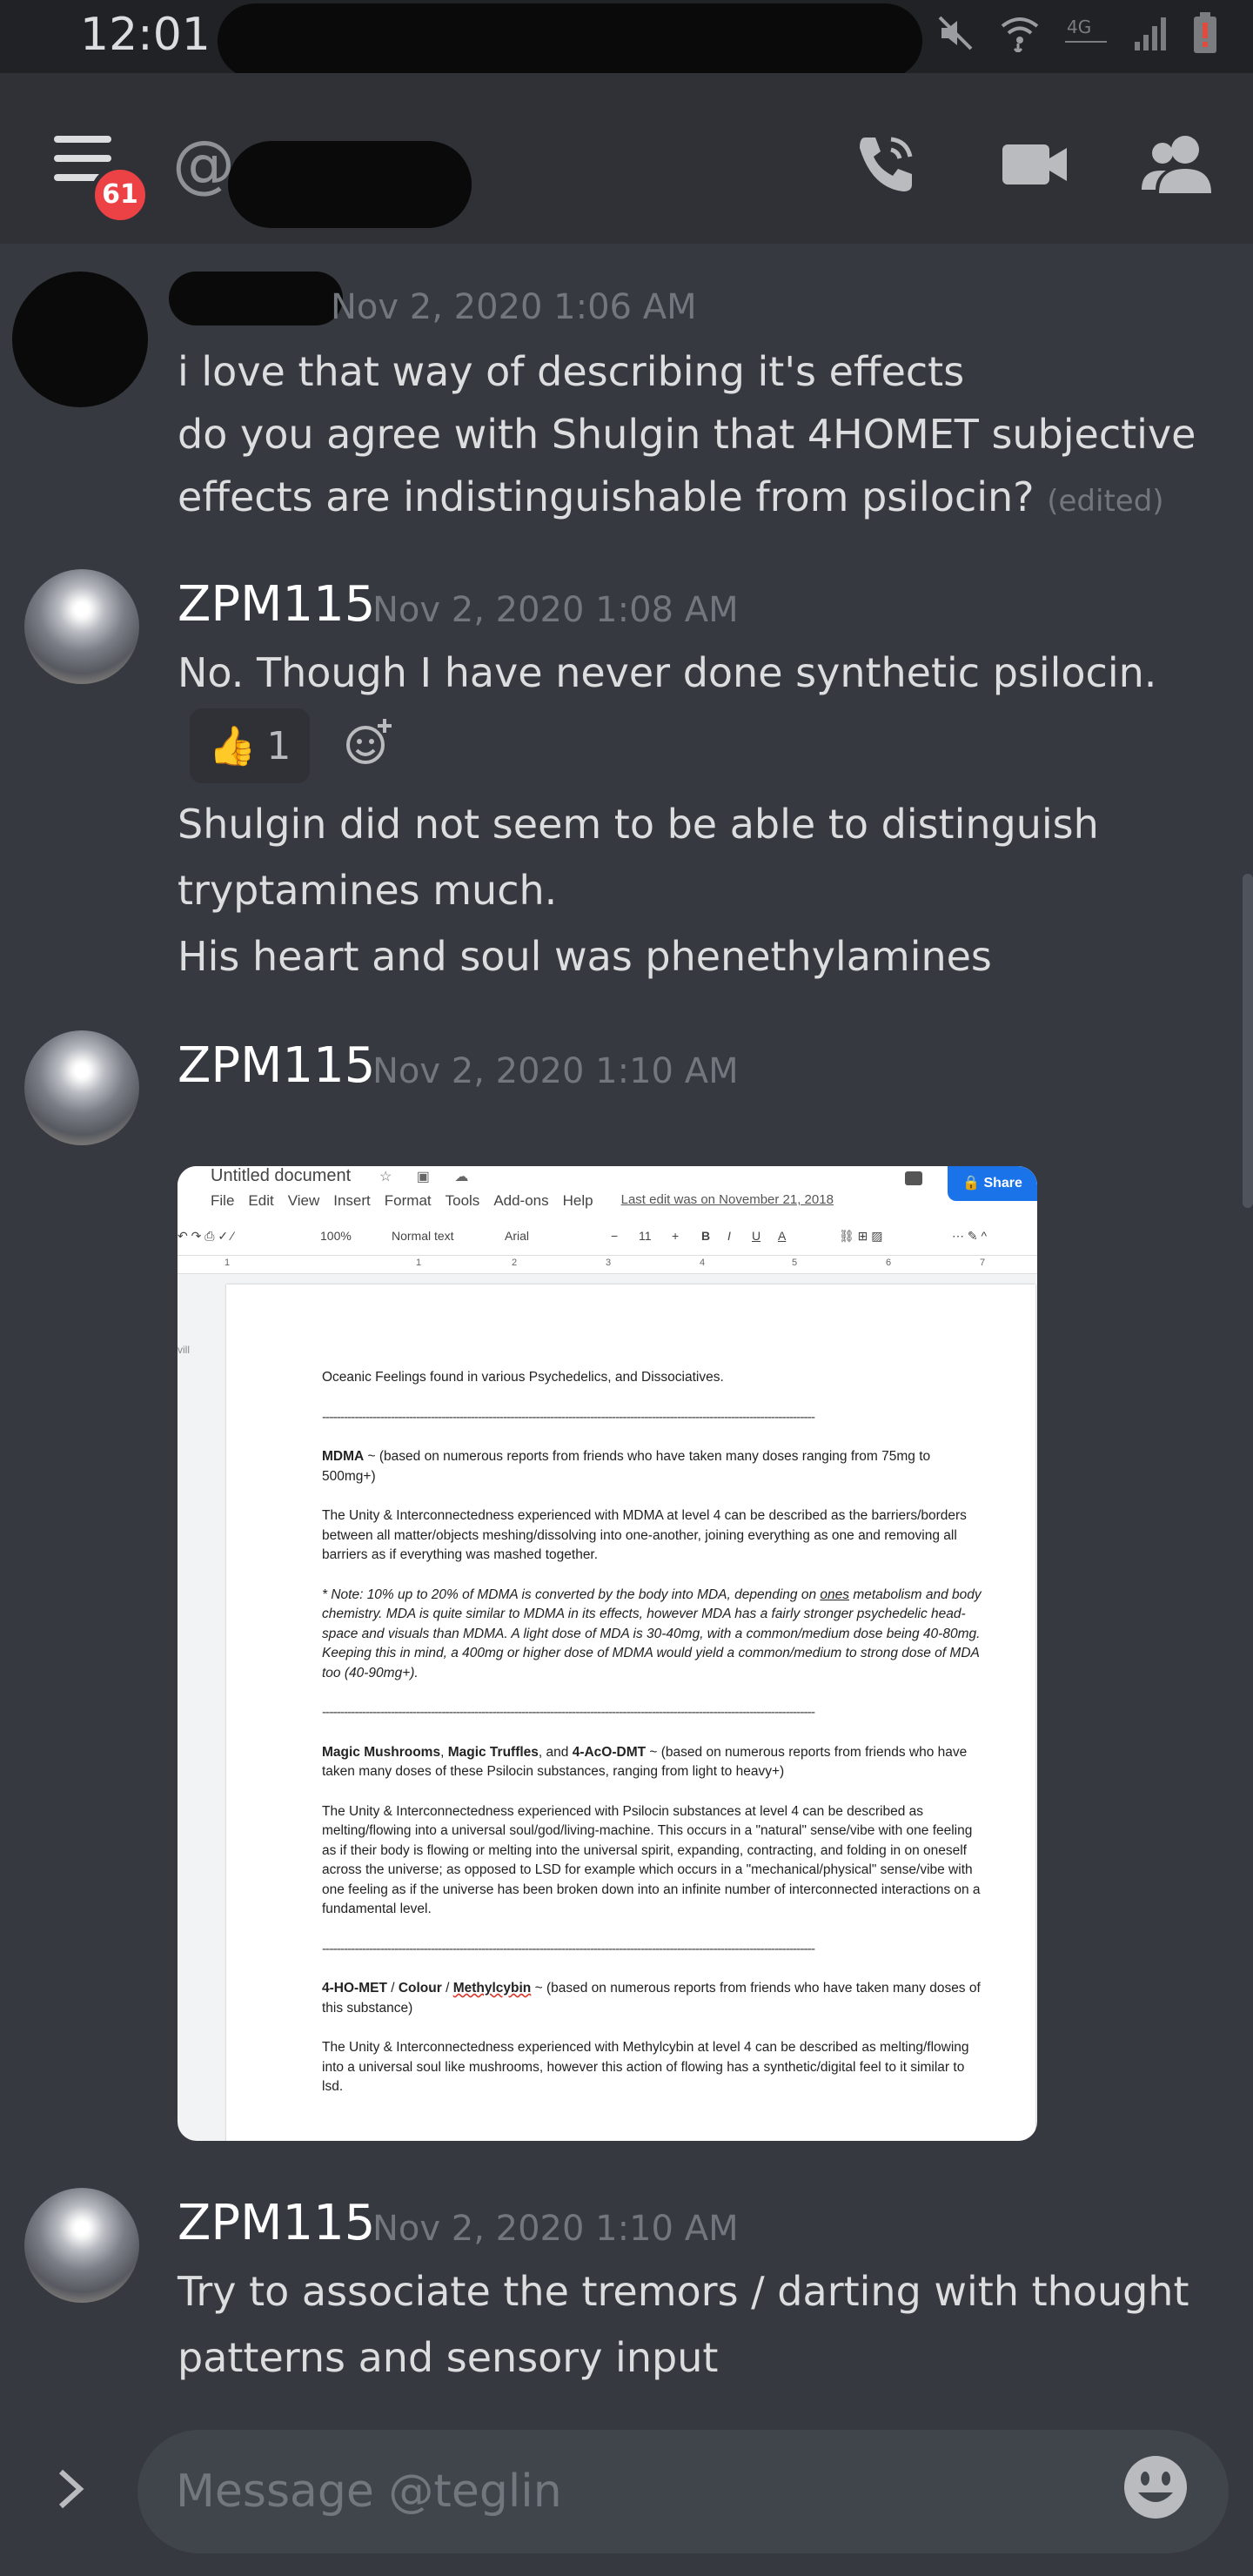 The width and height of the screenshot is (1253, 2576). What do you see at coordinates (727, 1199) in the screenshot?
I see `last-edit-link: Last edit was on November 21, 2018` at bounding box center [727, 1199].